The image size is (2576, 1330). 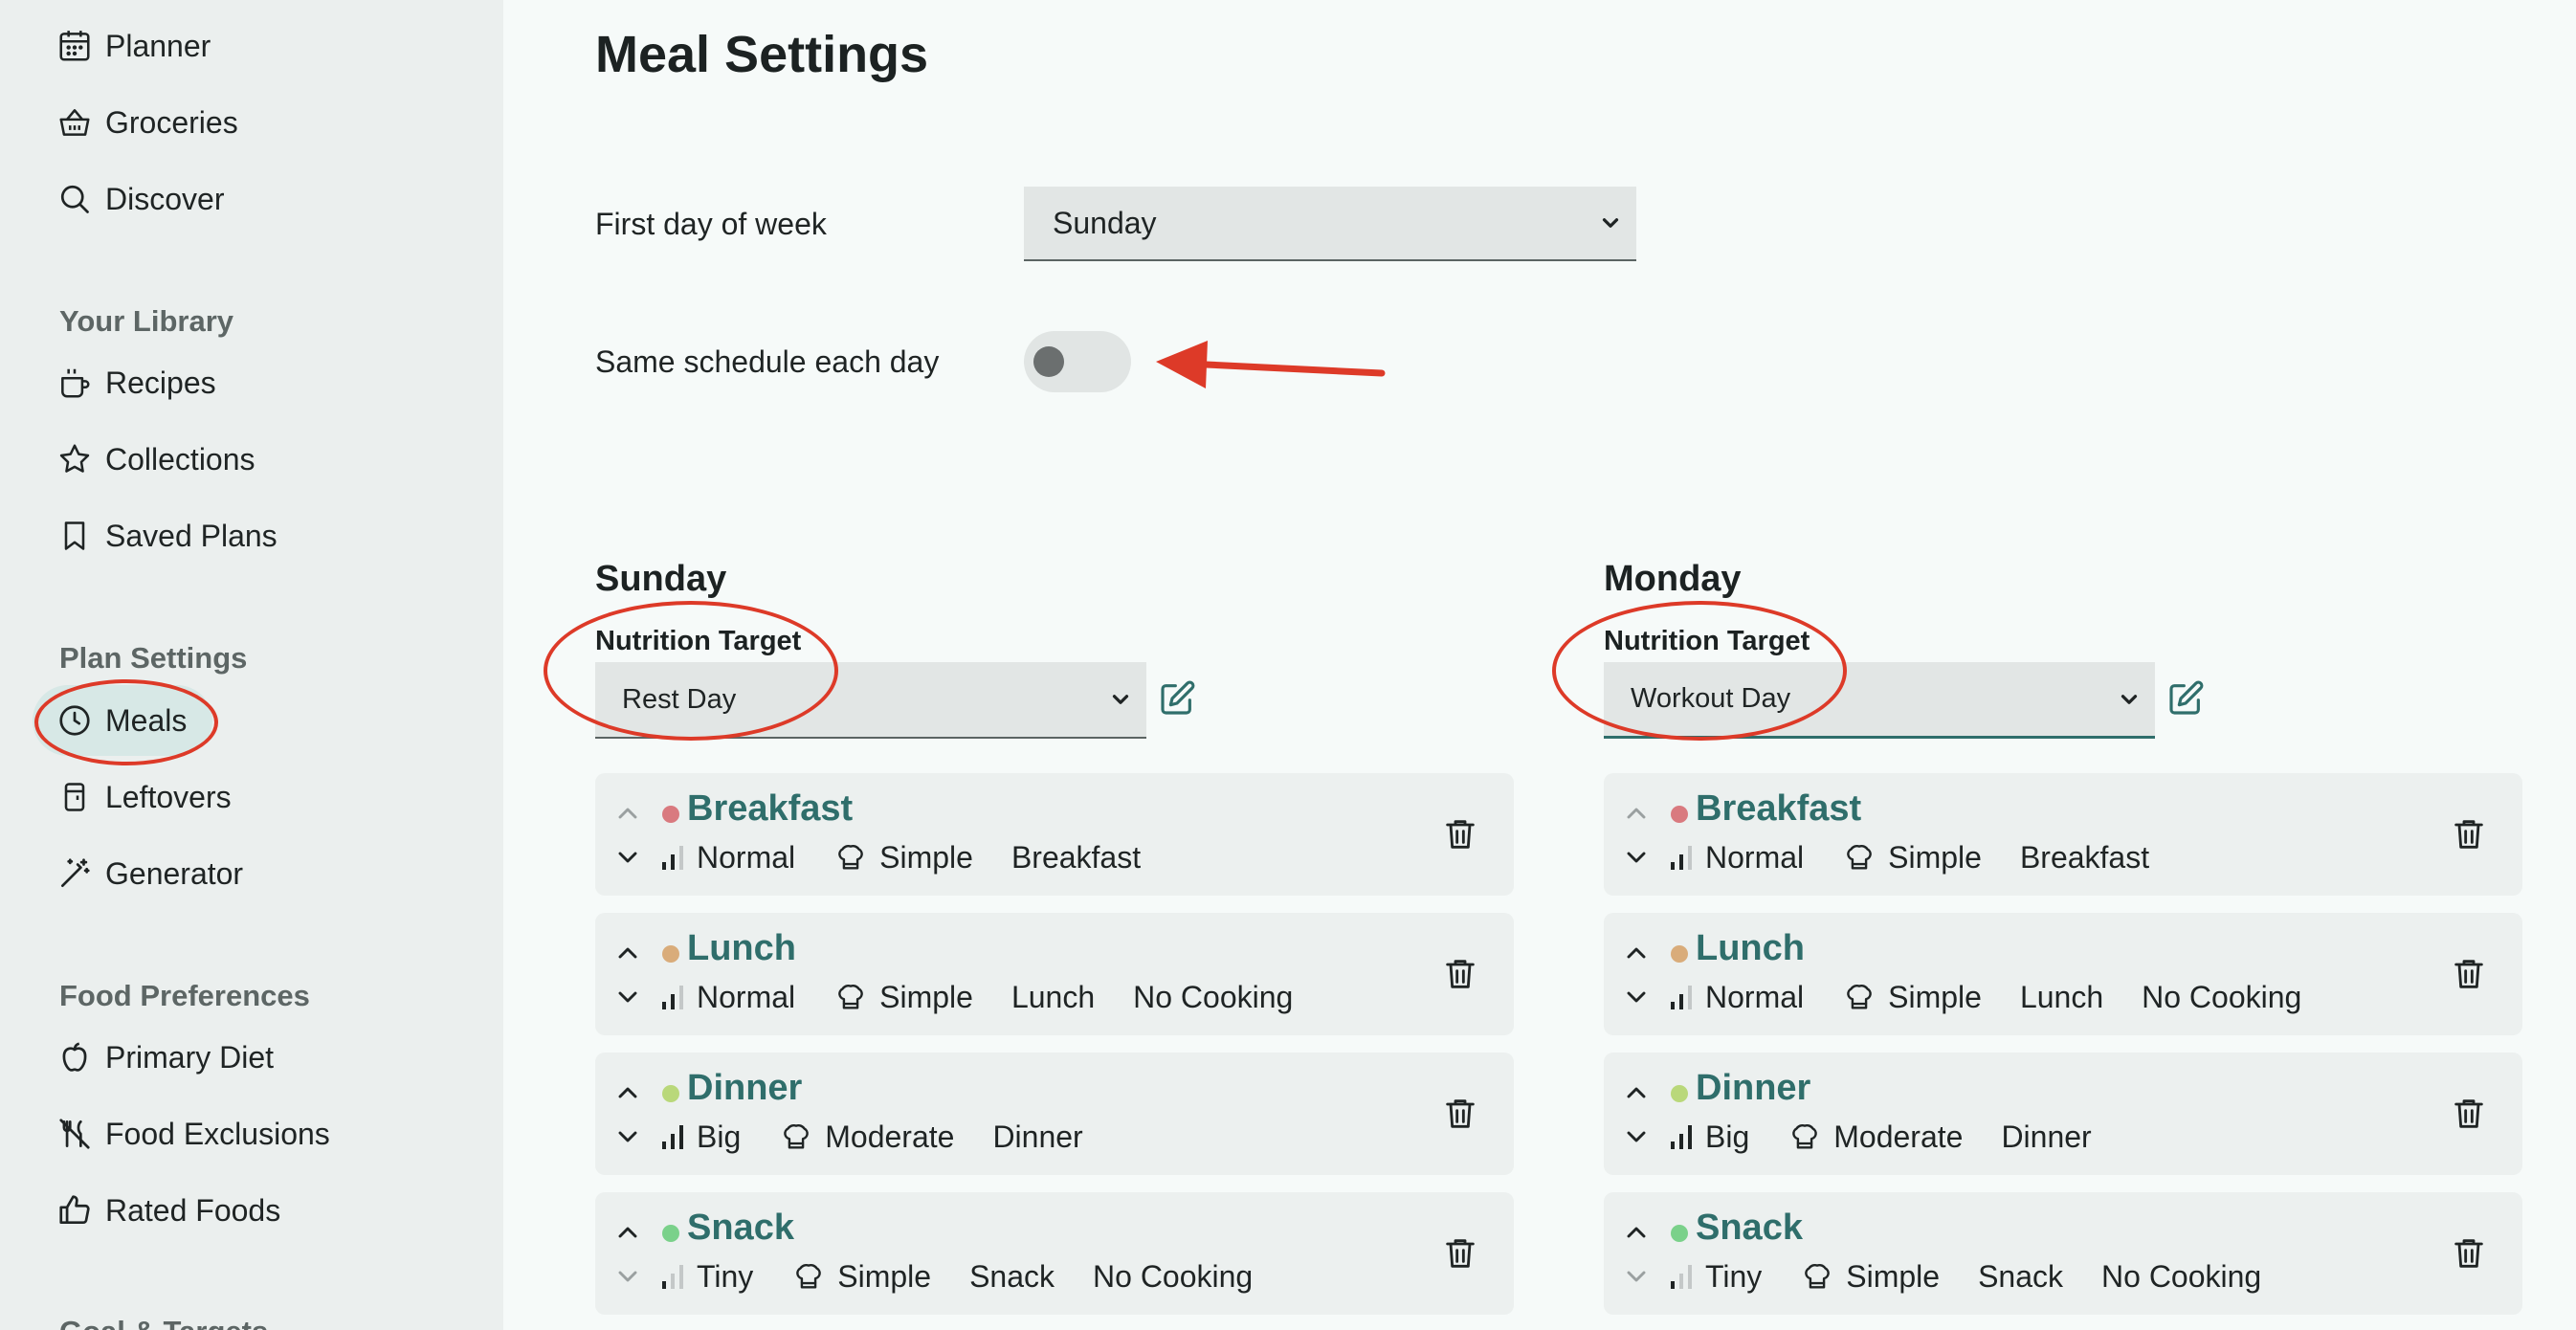 I want to click on sidebar-item-primary-diet: Primary Diet, so click(x=165, y=1058).